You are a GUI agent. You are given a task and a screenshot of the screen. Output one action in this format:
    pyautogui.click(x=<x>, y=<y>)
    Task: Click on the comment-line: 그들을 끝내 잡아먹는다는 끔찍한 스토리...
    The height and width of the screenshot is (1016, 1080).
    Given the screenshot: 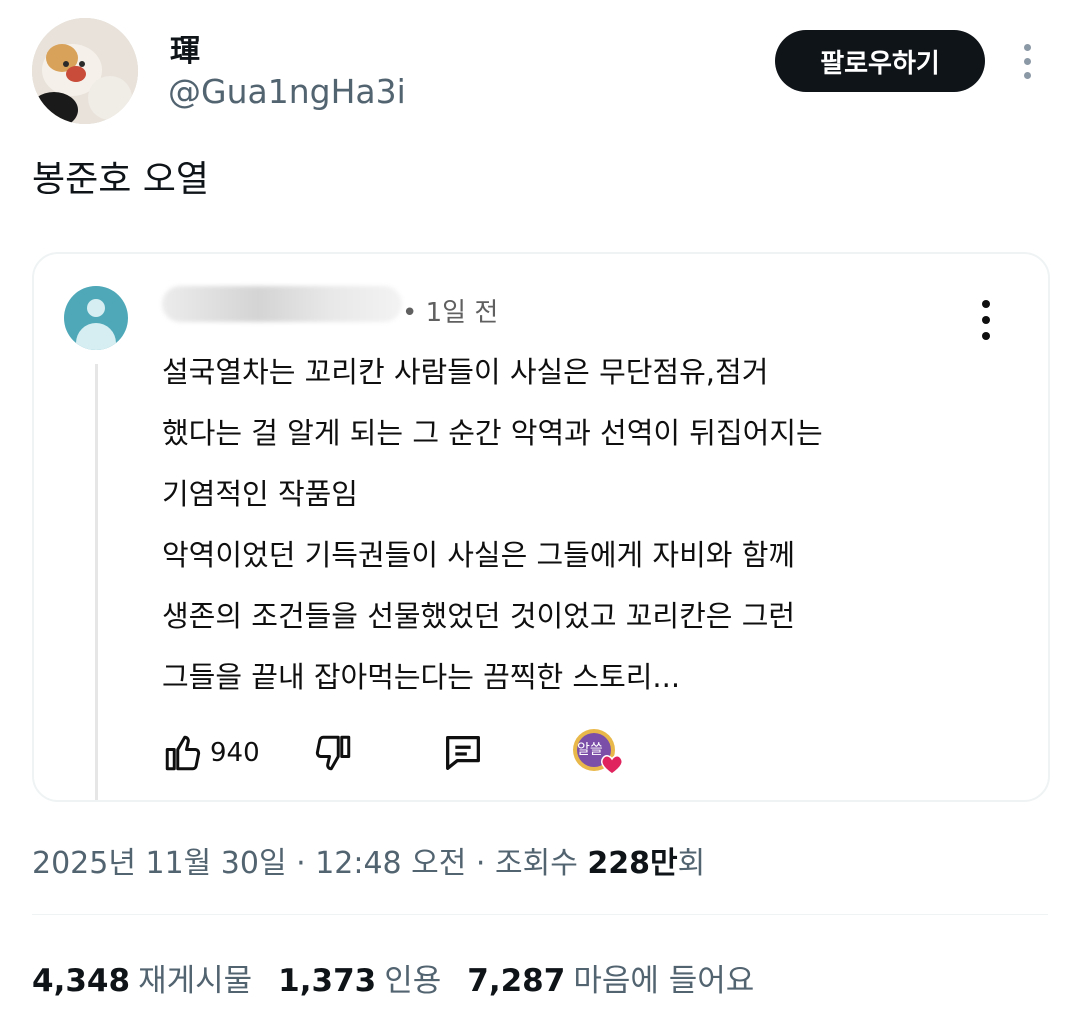 What is the action you would take?
    pyautogui.click(x=421, y=677)
    